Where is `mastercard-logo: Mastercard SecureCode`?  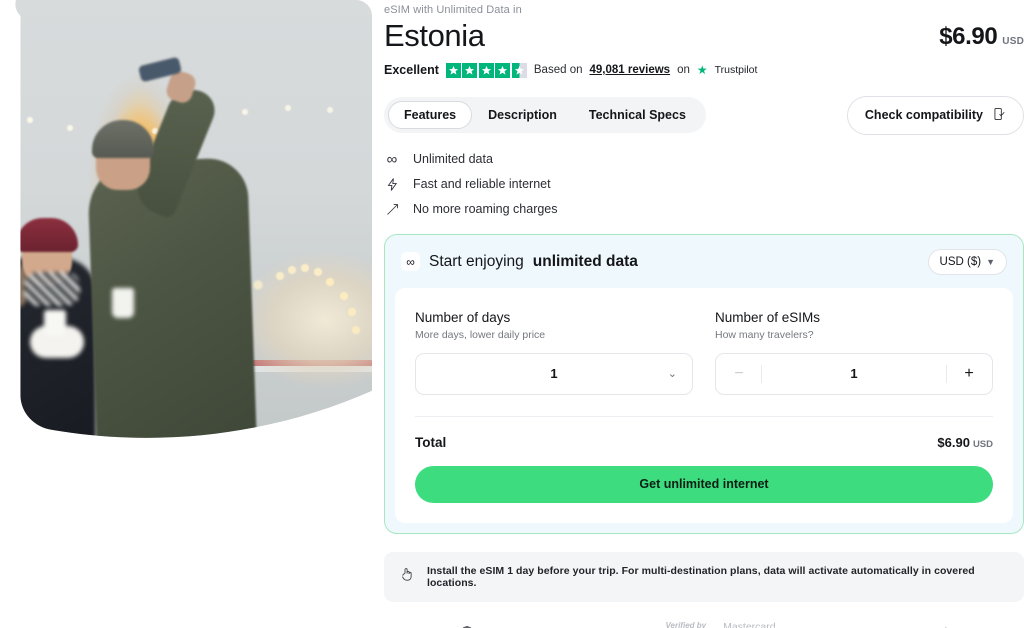
mastercard-logo: Mastercard SecureCode is located at coordinates (752, 624).